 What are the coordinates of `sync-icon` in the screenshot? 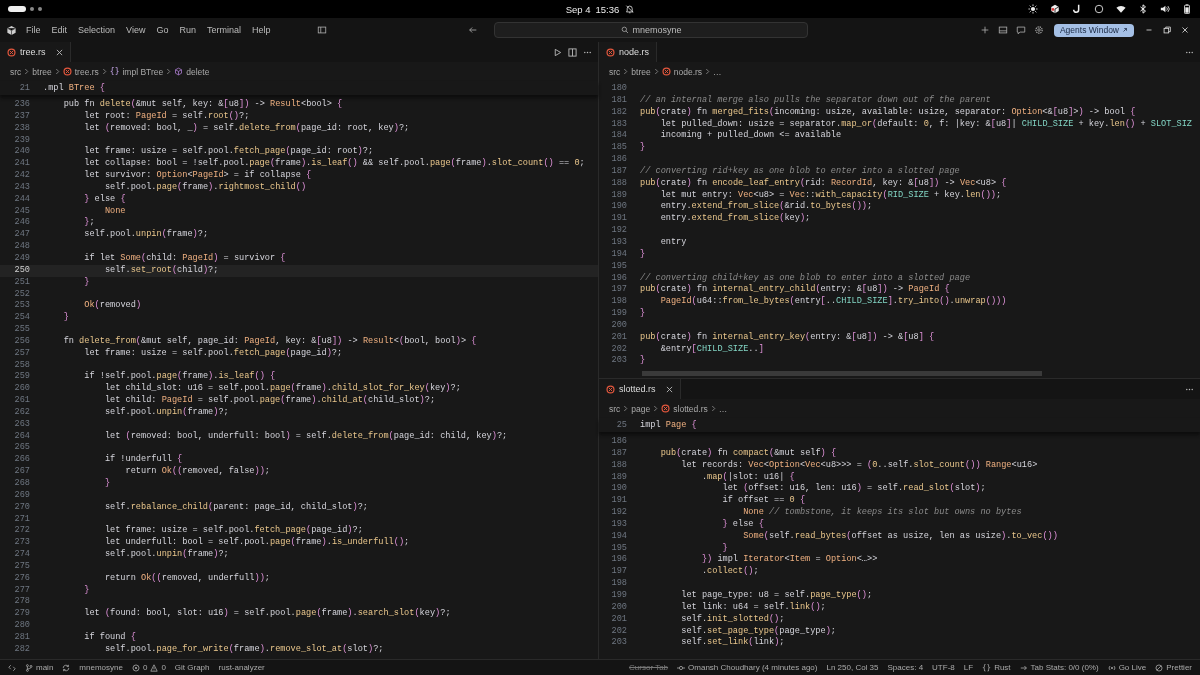 It's located at (66, 667).